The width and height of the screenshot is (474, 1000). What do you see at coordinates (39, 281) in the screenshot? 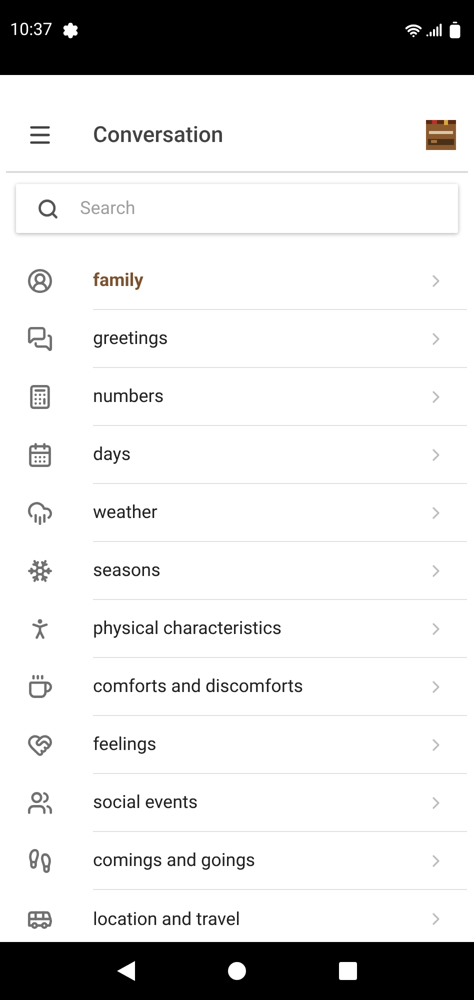
I see `user-icon` at bounding box center [39, 281].